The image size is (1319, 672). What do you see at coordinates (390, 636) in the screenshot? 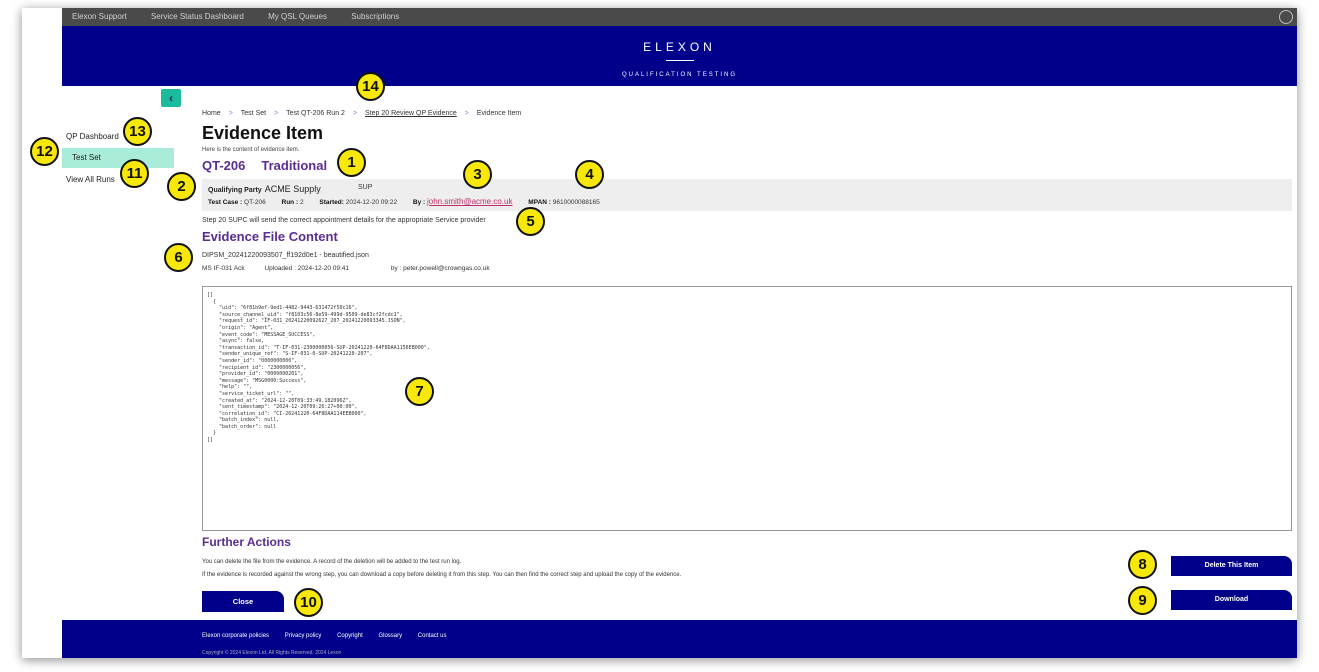
I see `footer-link-glossary: Glossary` at bounding box center [390, 636].